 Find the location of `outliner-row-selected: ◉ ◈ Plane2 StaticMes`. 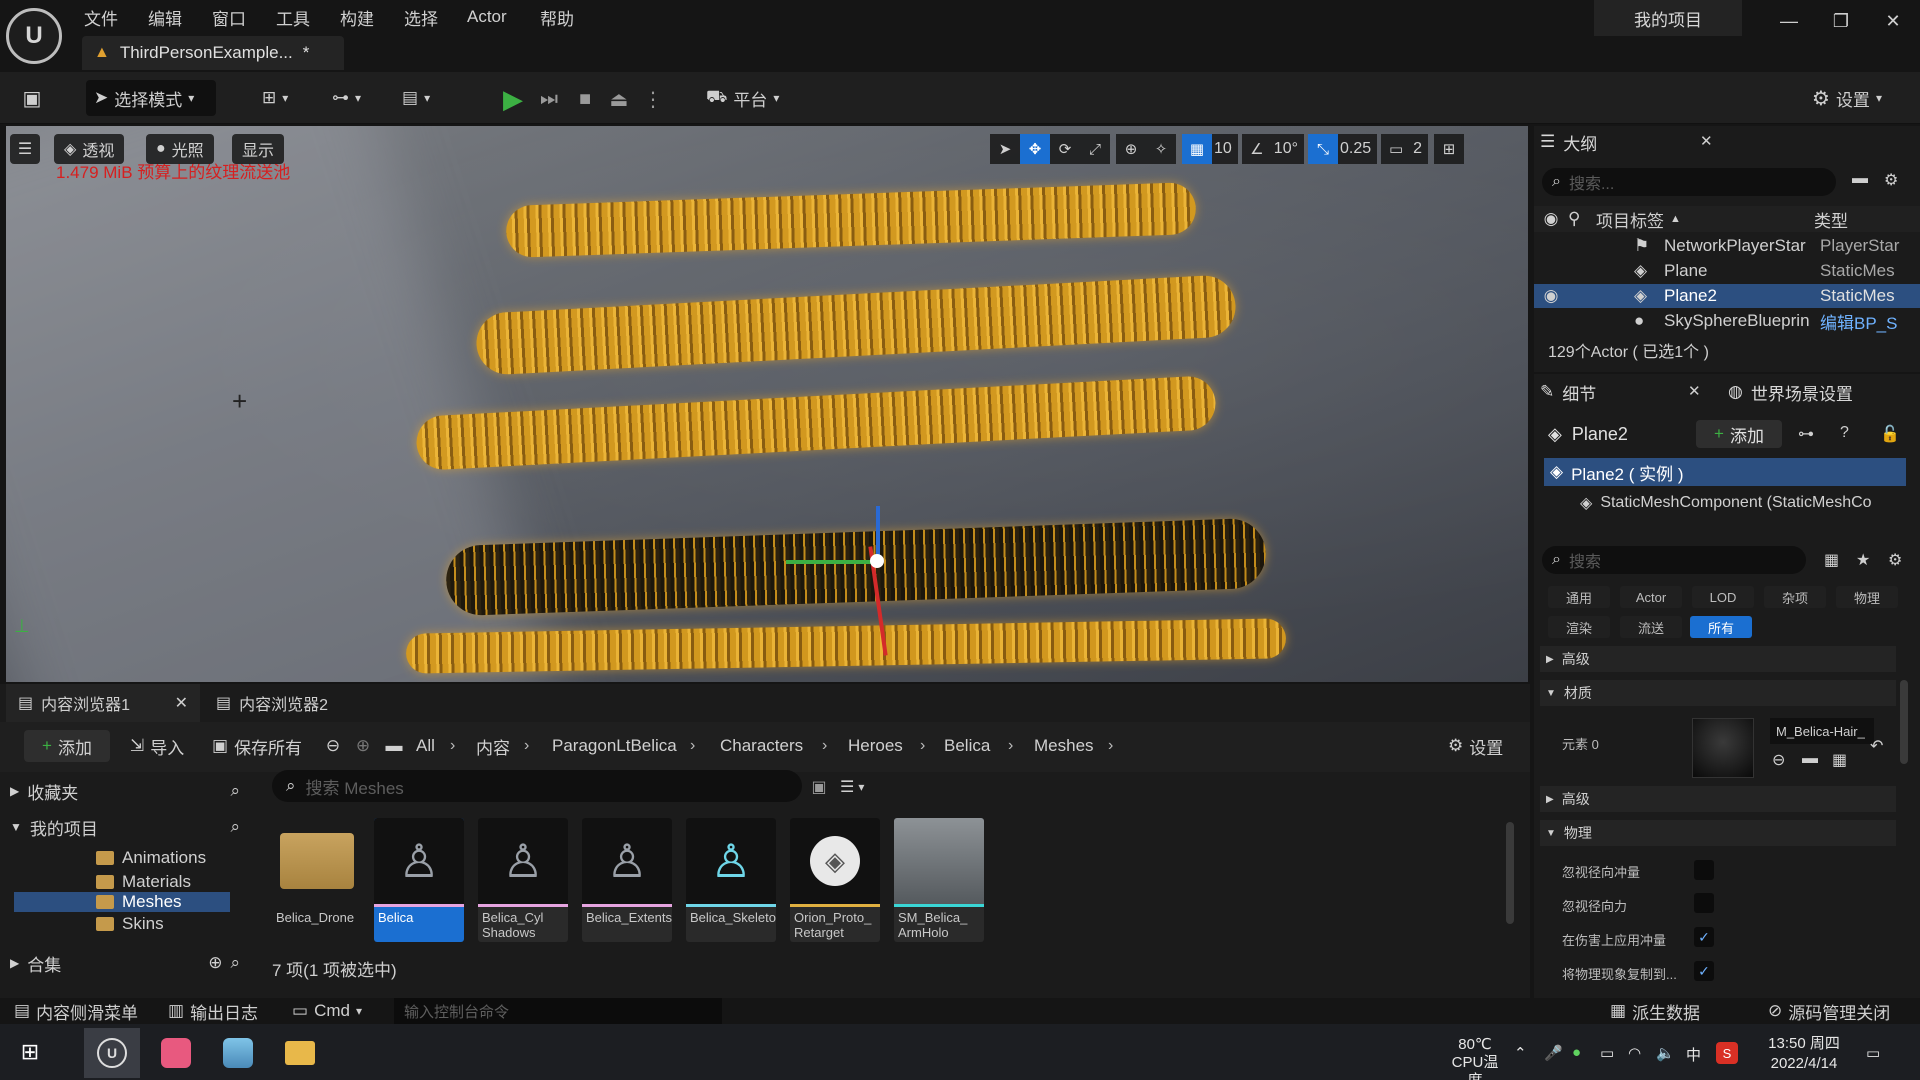

outliner-row-selected: ◉ ◈ Plane2 StaticMes is located at coordinates (1727, 296).